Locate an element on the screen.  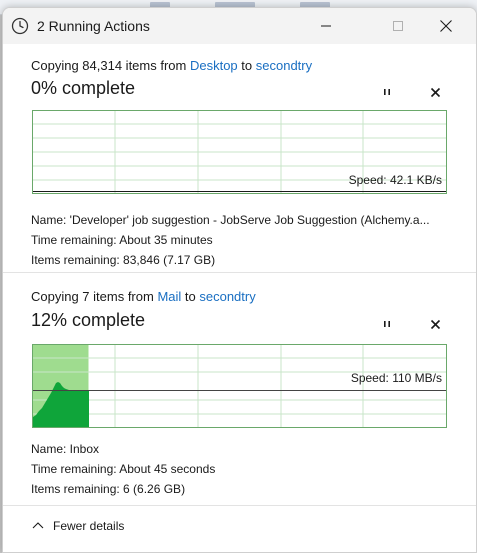
percent-complete: 0% complete is located at coordinates (83, 88).